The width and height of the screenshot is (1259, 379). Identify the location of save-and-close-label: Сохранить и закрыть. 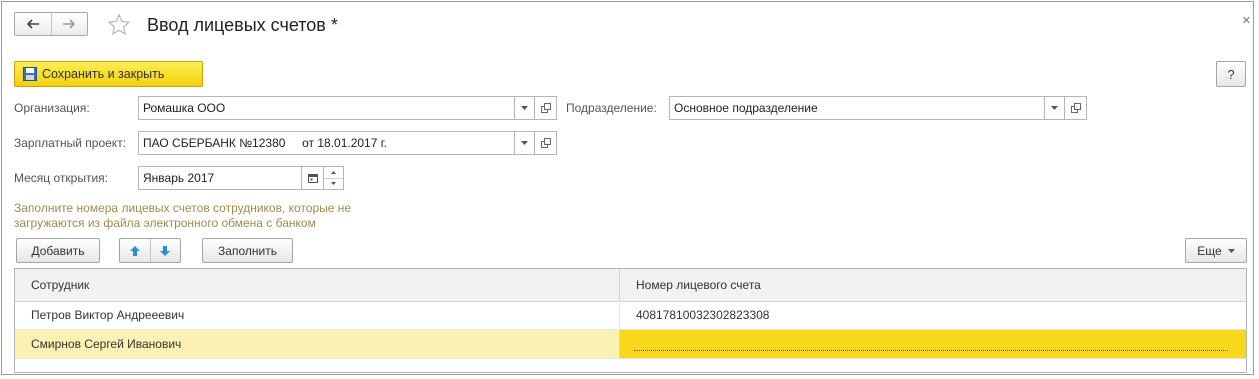
(103, 74).